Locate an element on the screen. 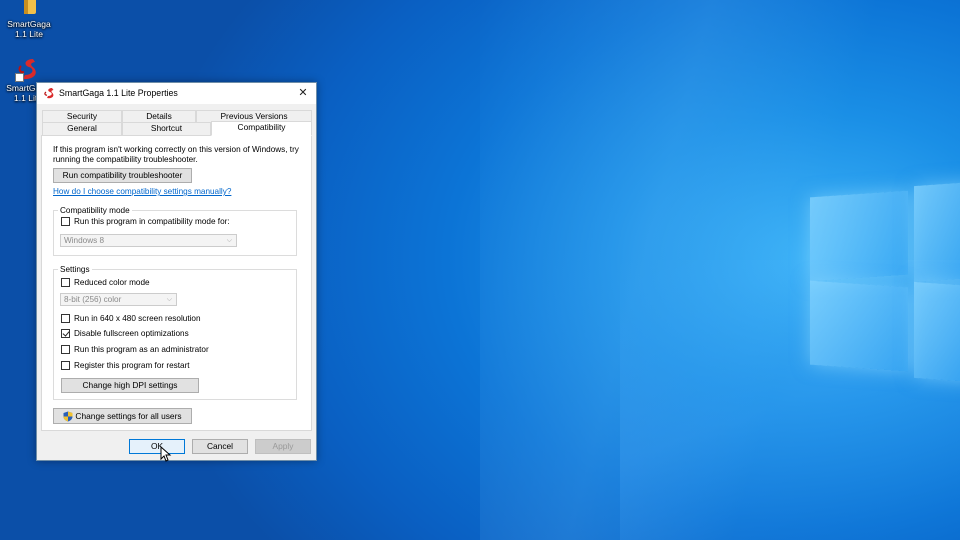 This screenshot has height=540, width=960. close-icon: ✕ is located at coordinates (303, 93).